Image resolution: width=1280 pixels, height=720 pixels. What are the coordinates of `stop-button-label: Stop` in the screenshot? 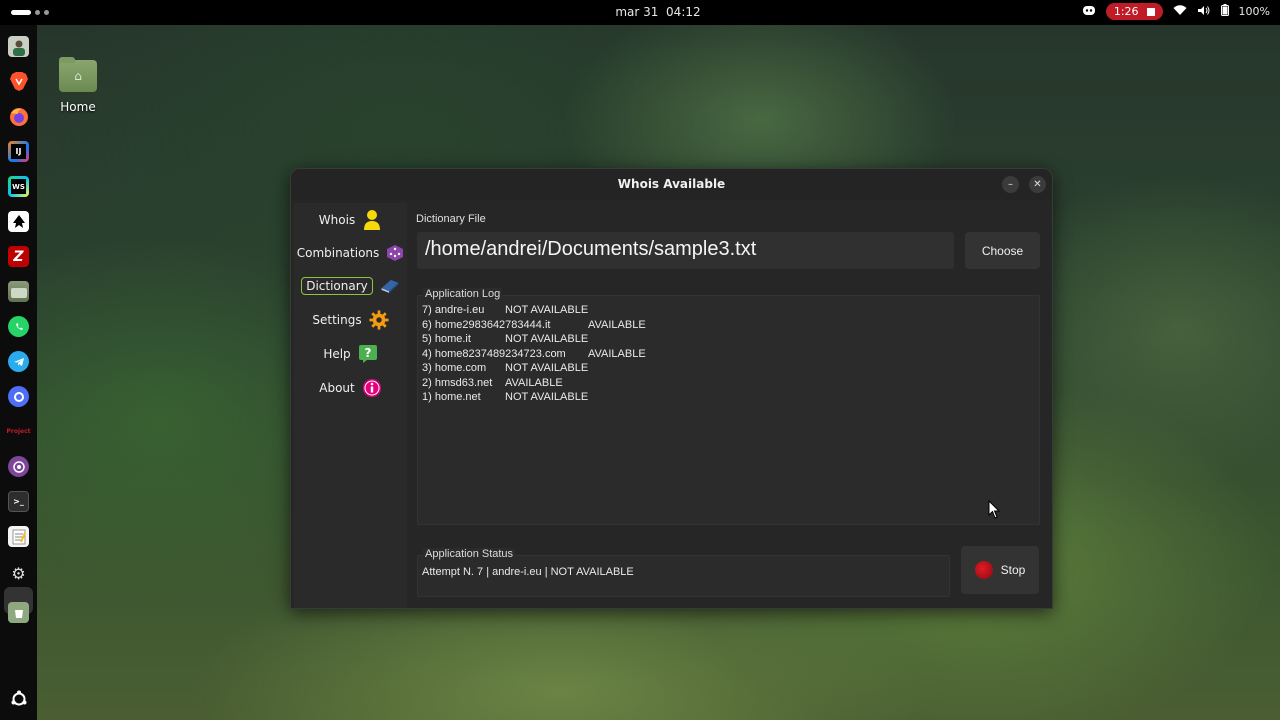 It's located at (1013, 570).